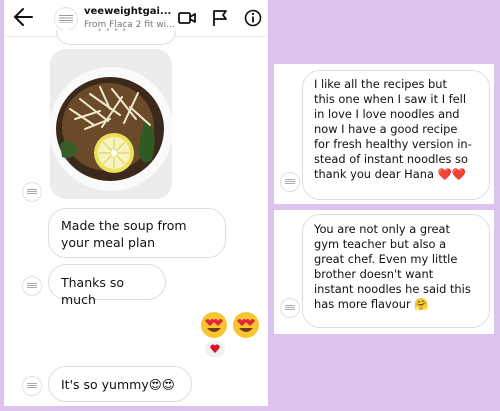  I want to click on text-line: for fresh healthy version in-, so click(393, 144).